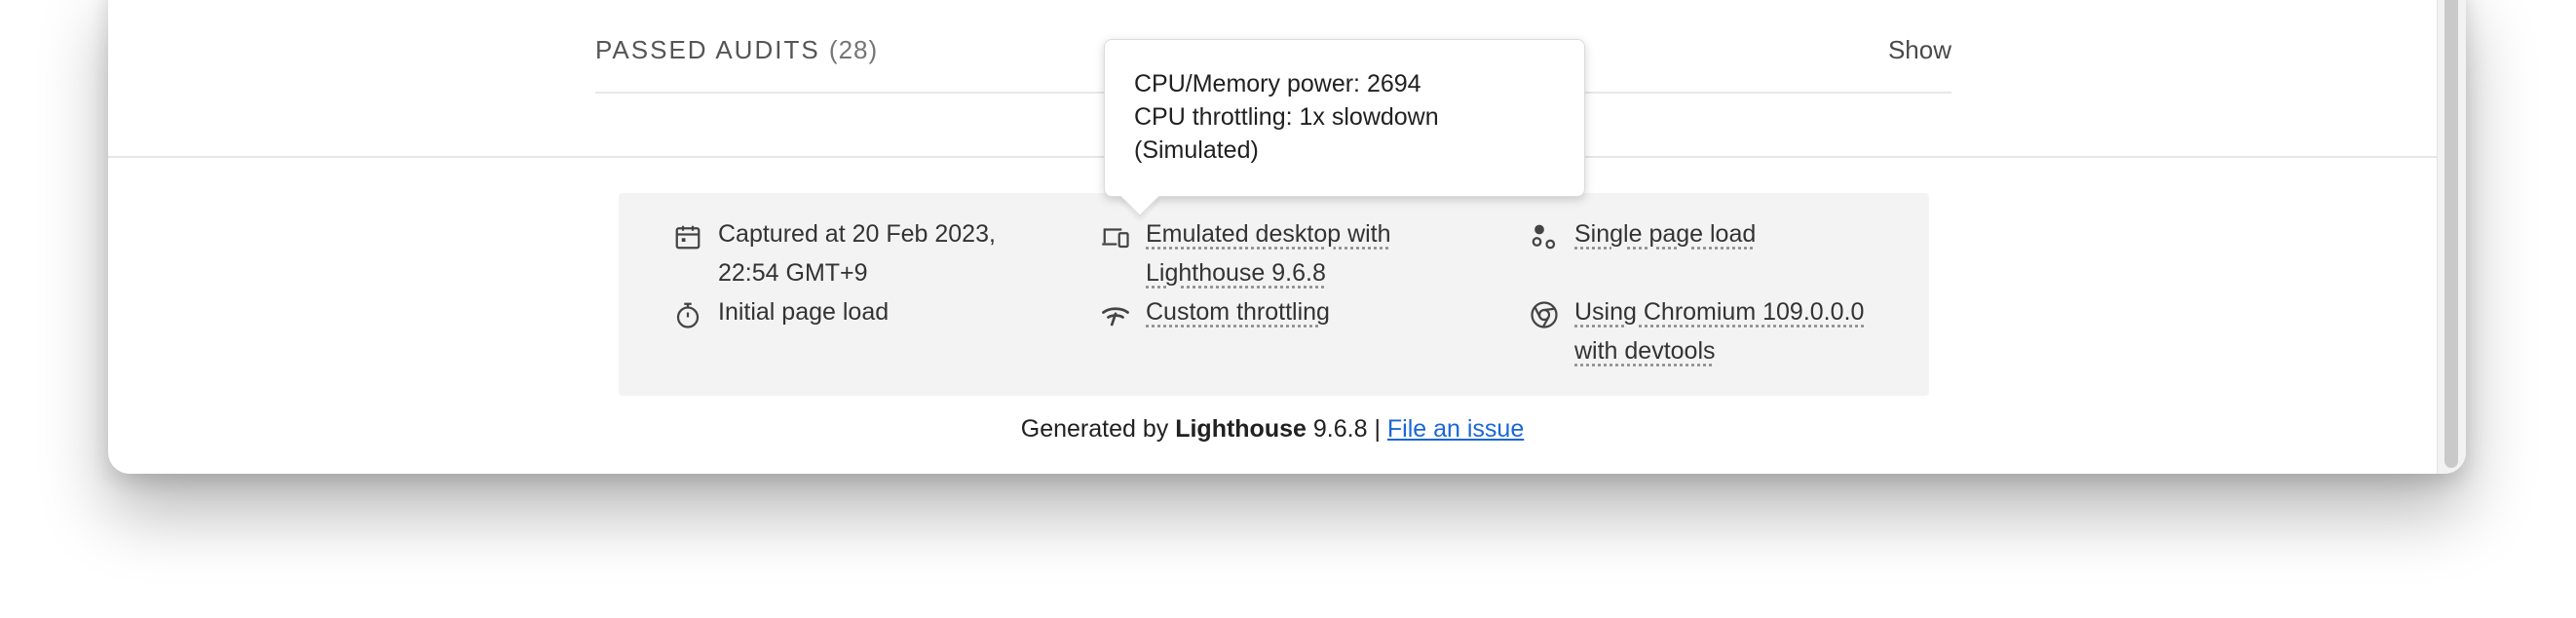 The image size is (2576, 618). I want to click on passed-audits-title: PASSED AUDITS (28), so click(736, 50).